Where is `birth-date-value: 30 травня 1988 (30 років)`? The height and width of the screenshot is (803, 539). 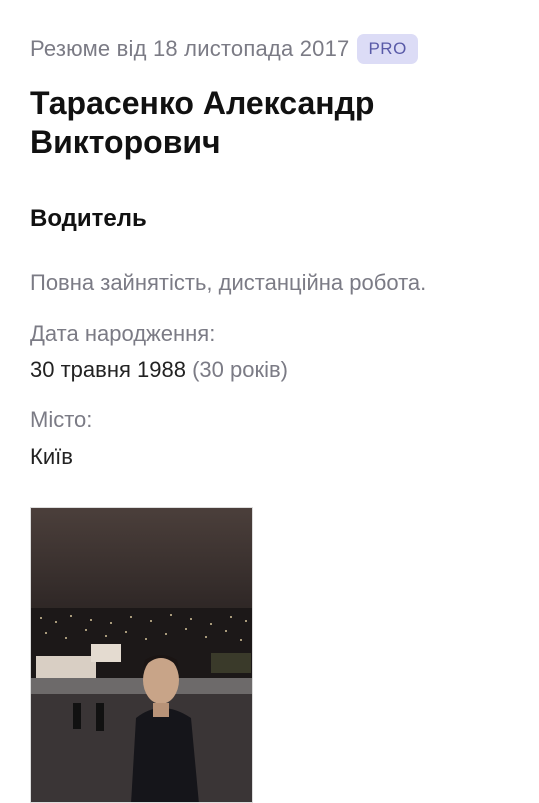
birth-date-value: 30 травня 1988 (30 років) is located at coordinates (159, 370).